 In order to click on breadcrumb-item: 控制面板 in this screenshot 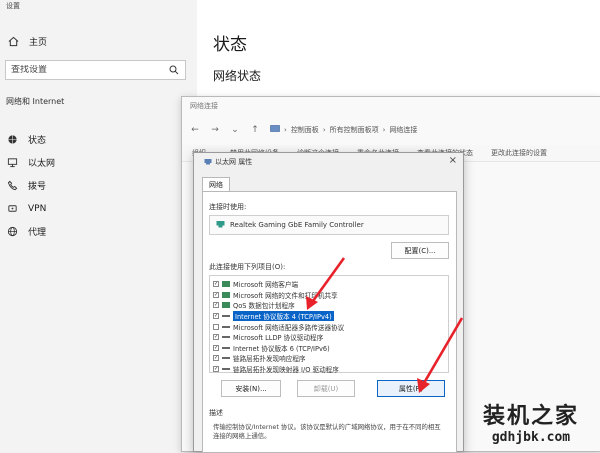, I will do `click(305, 130)`.